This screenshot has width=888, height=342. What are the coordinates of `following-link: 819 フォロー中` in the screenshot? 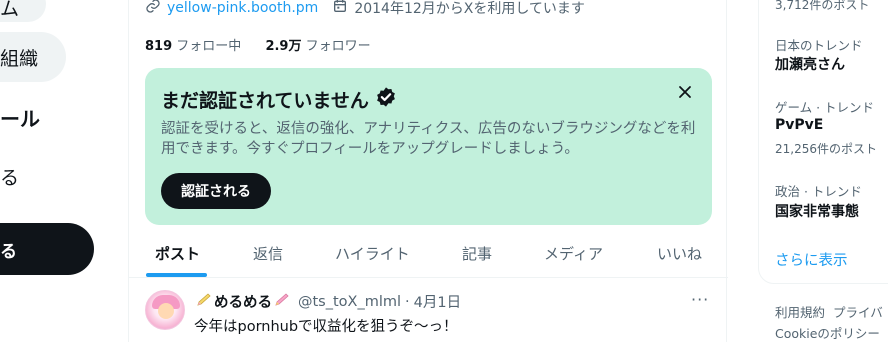 It's located at (193, 46).